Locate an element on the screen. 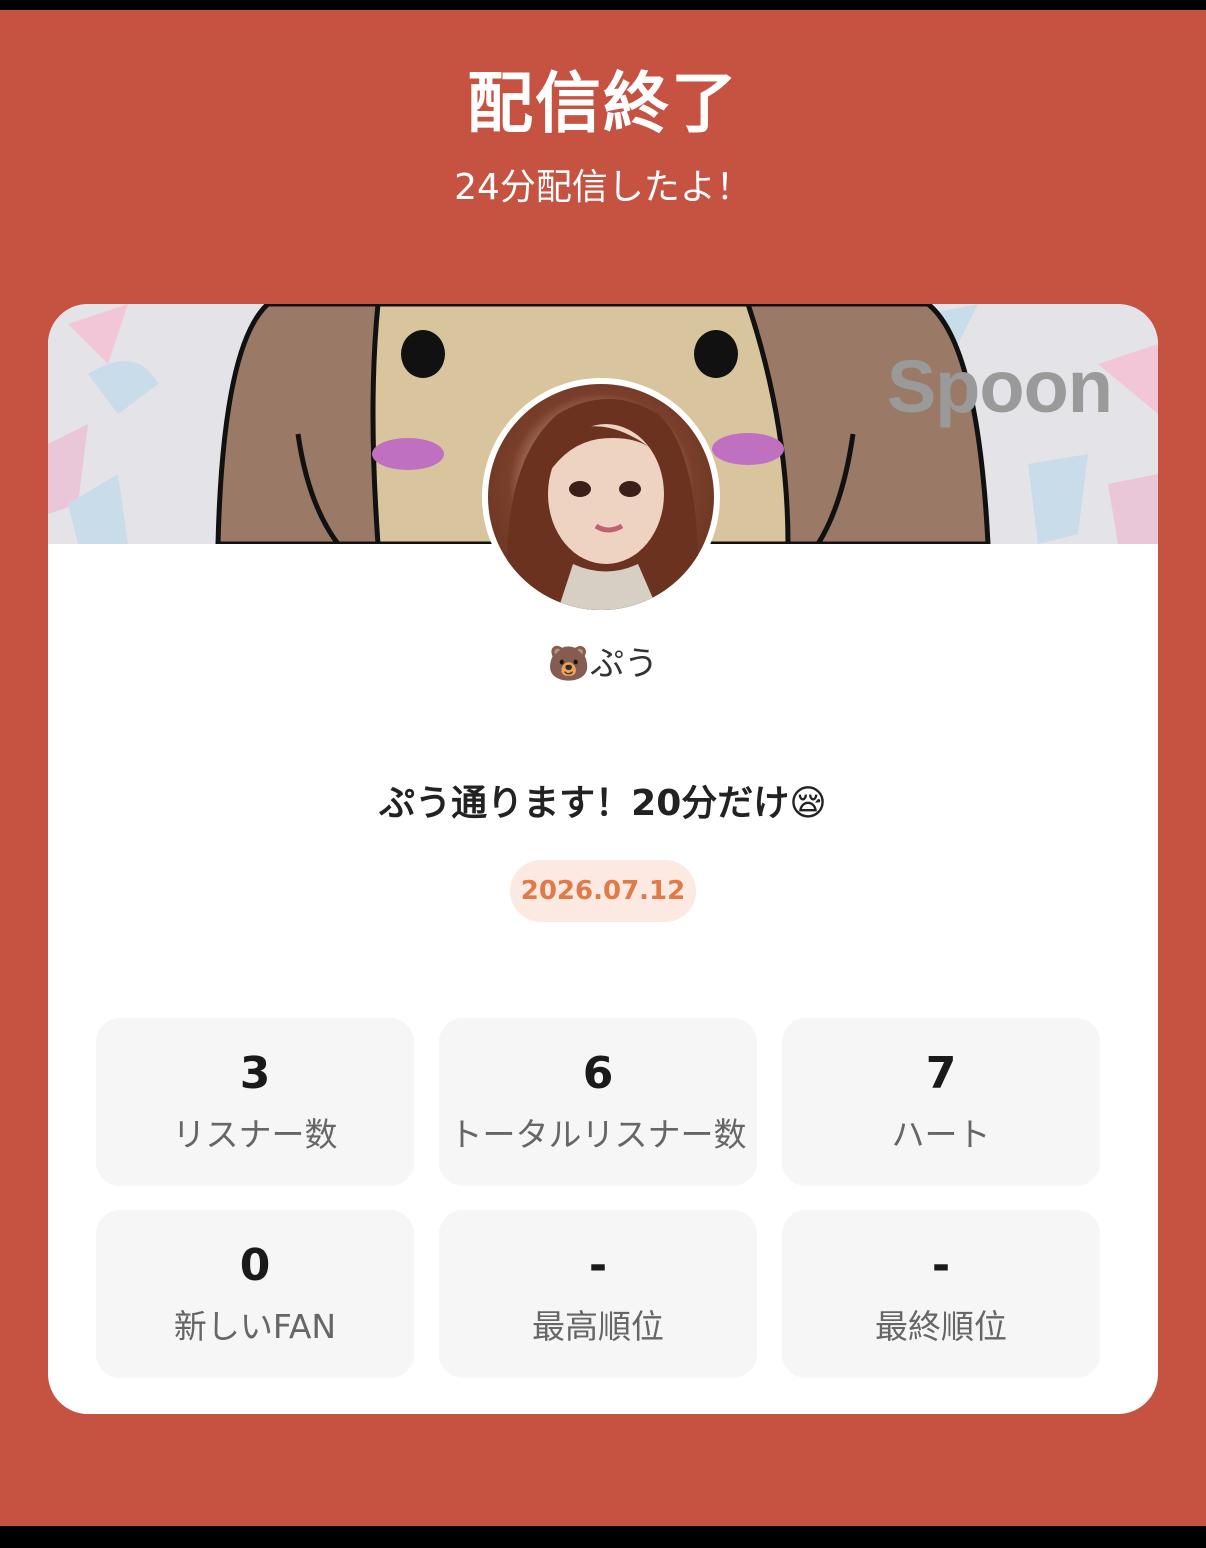 The height and width of the screenshot is (1548, 1206). stat-total-listeners: 6 トータルリスナー数 is located at coordinates (598, 1102).